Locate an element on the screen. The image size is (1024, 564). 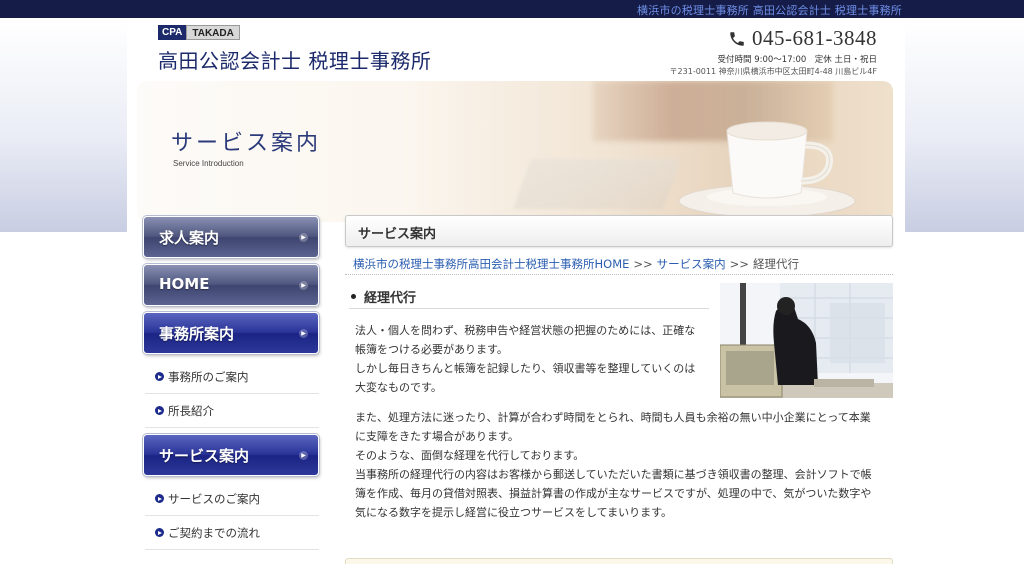
logo-takada: TAKADA is located at coordinates (213, 32).